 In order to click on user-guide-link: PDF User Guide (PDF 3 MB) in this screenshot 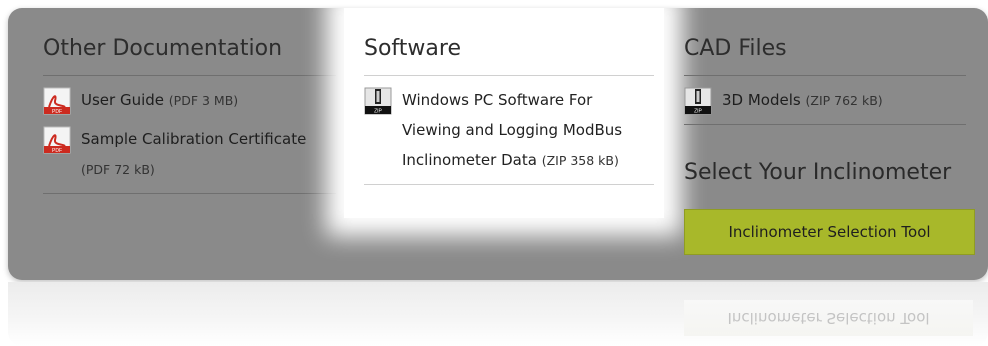, I will do `click(189, 100)`.